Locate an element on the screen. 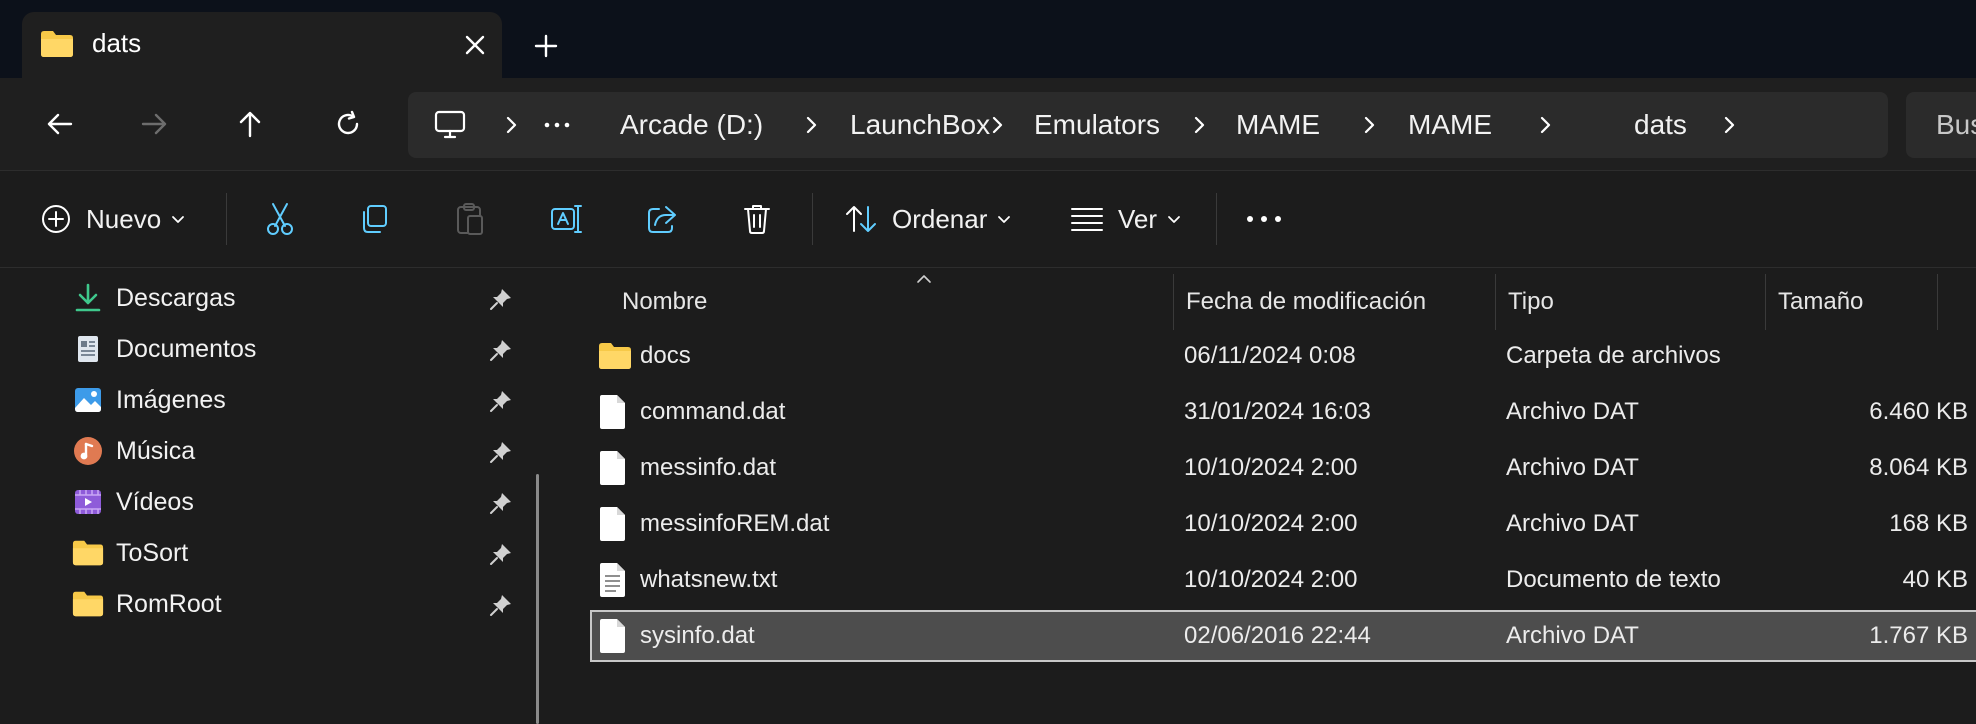 The width and height of the screenshot is (1976, 724). refresh-icon is located at coordinates (348, 124).